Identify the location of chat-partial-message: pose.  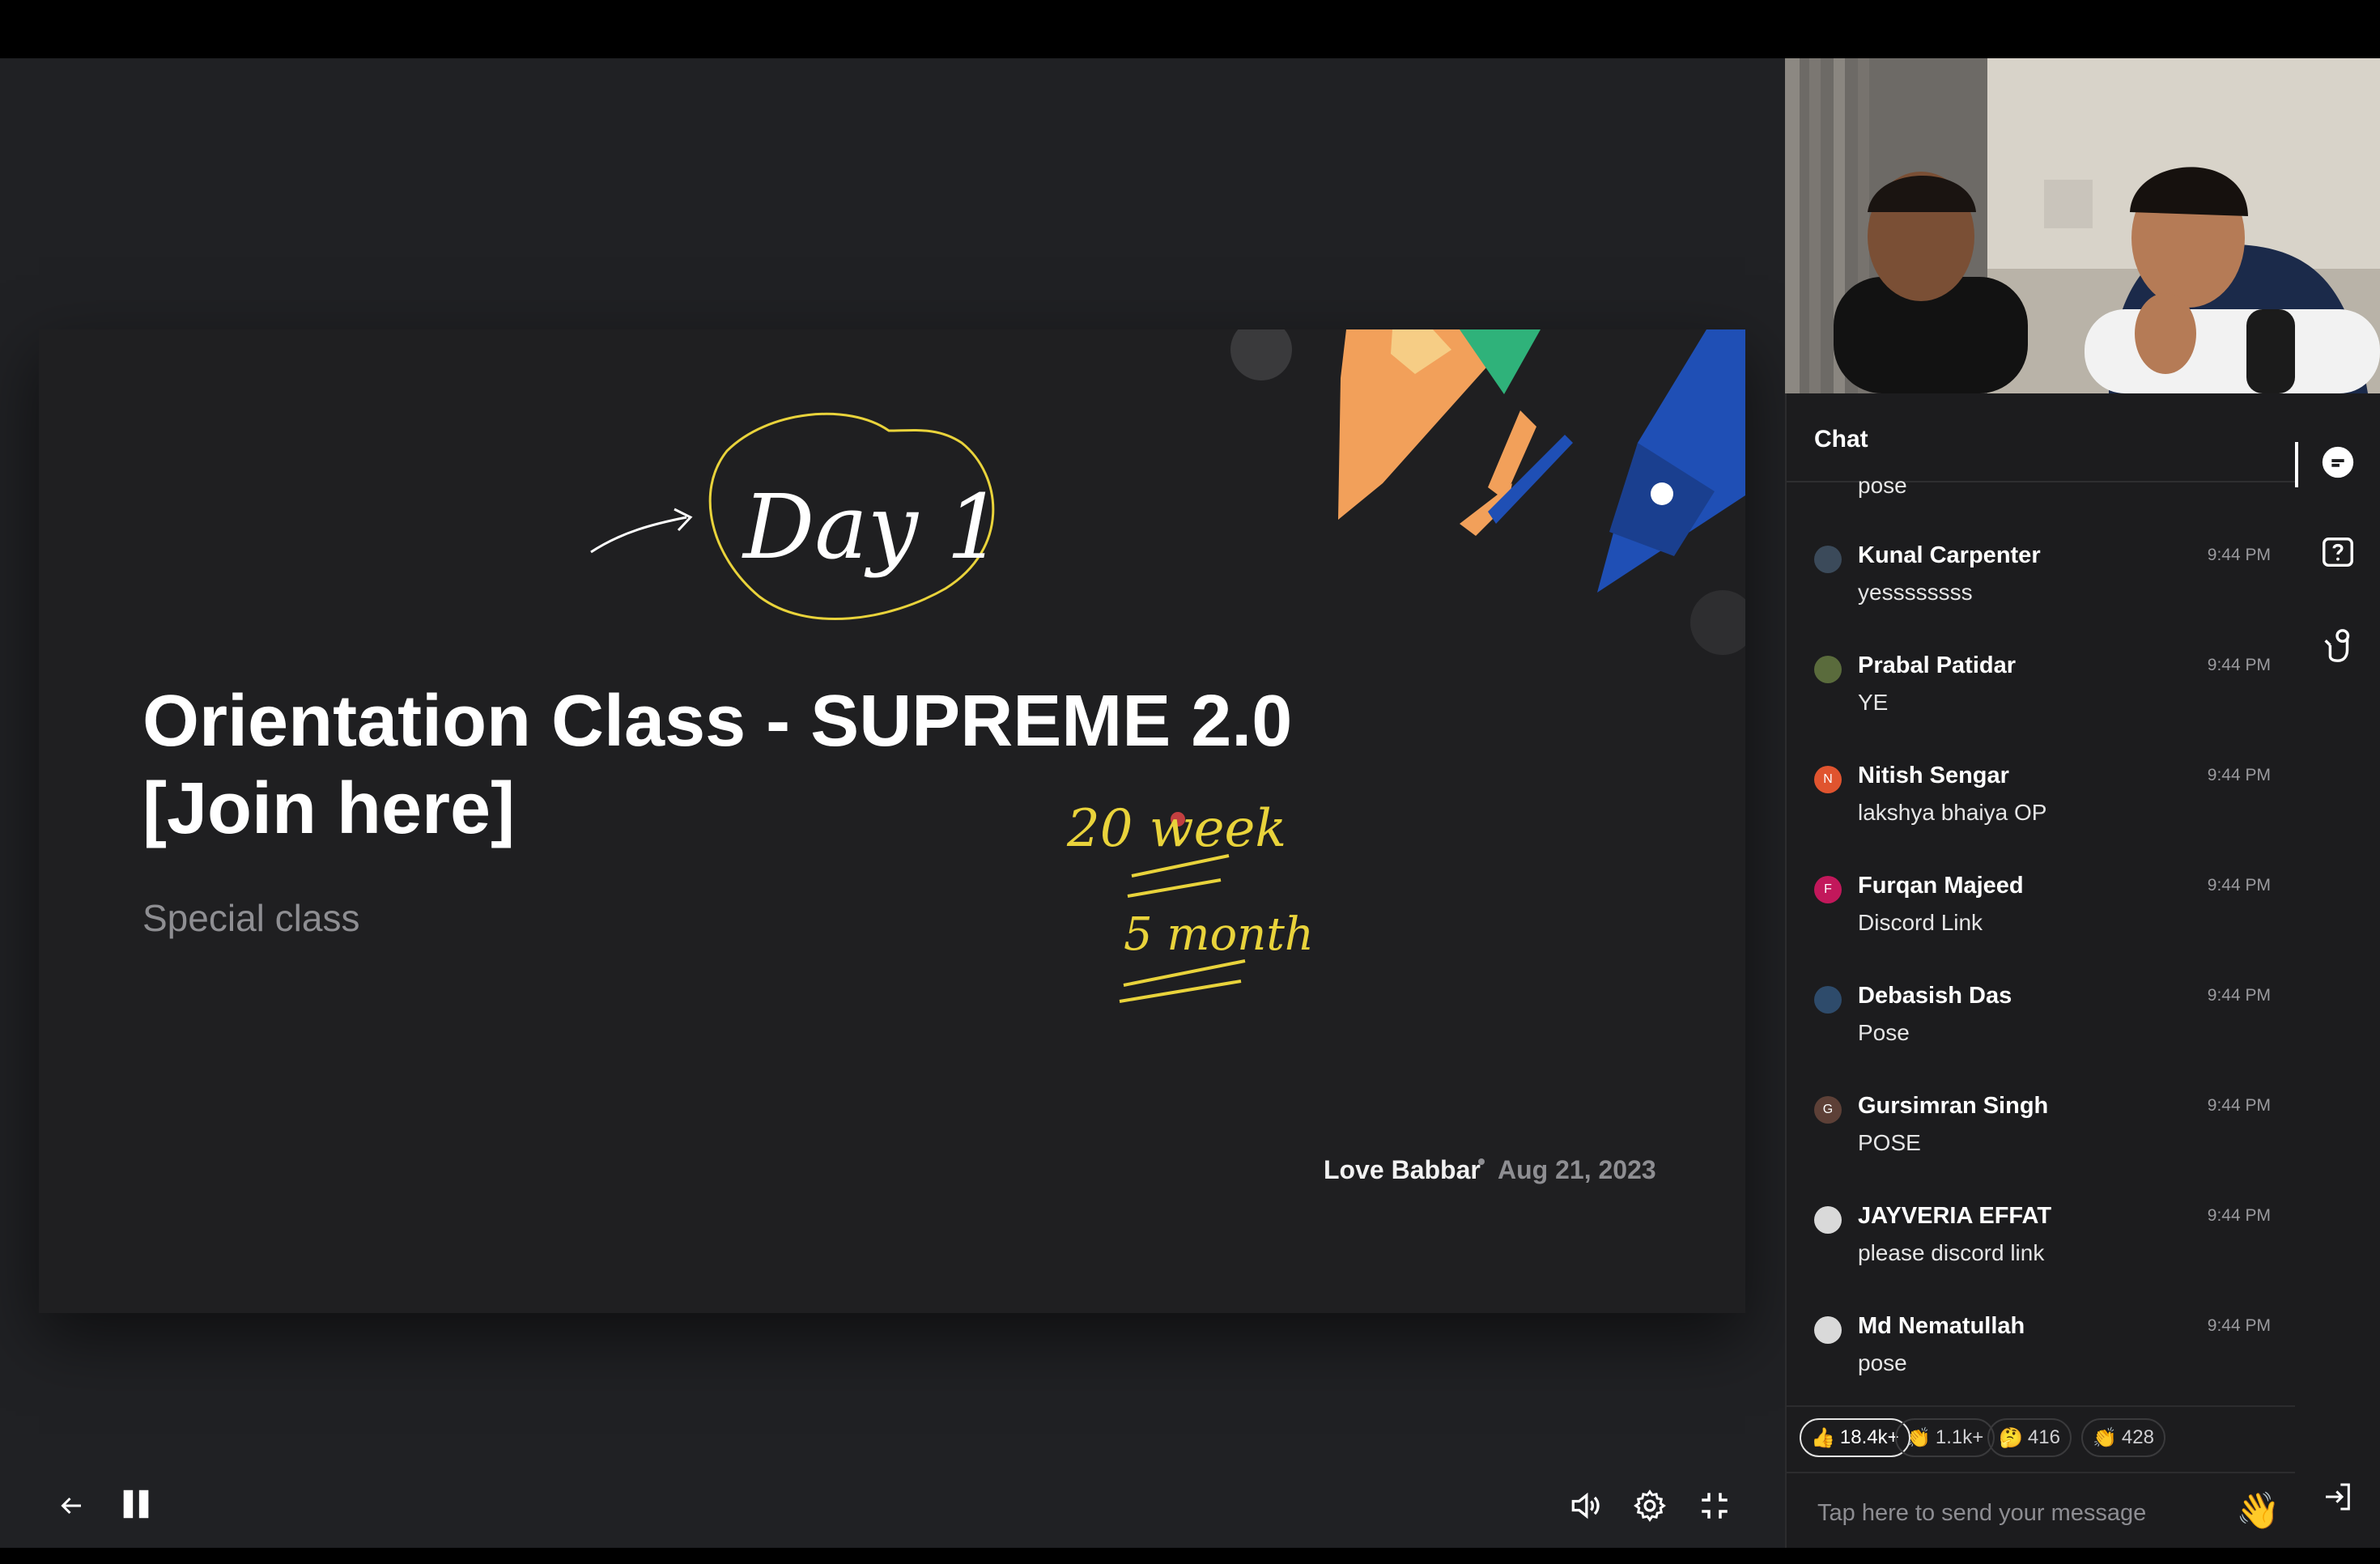
(1882, 485).